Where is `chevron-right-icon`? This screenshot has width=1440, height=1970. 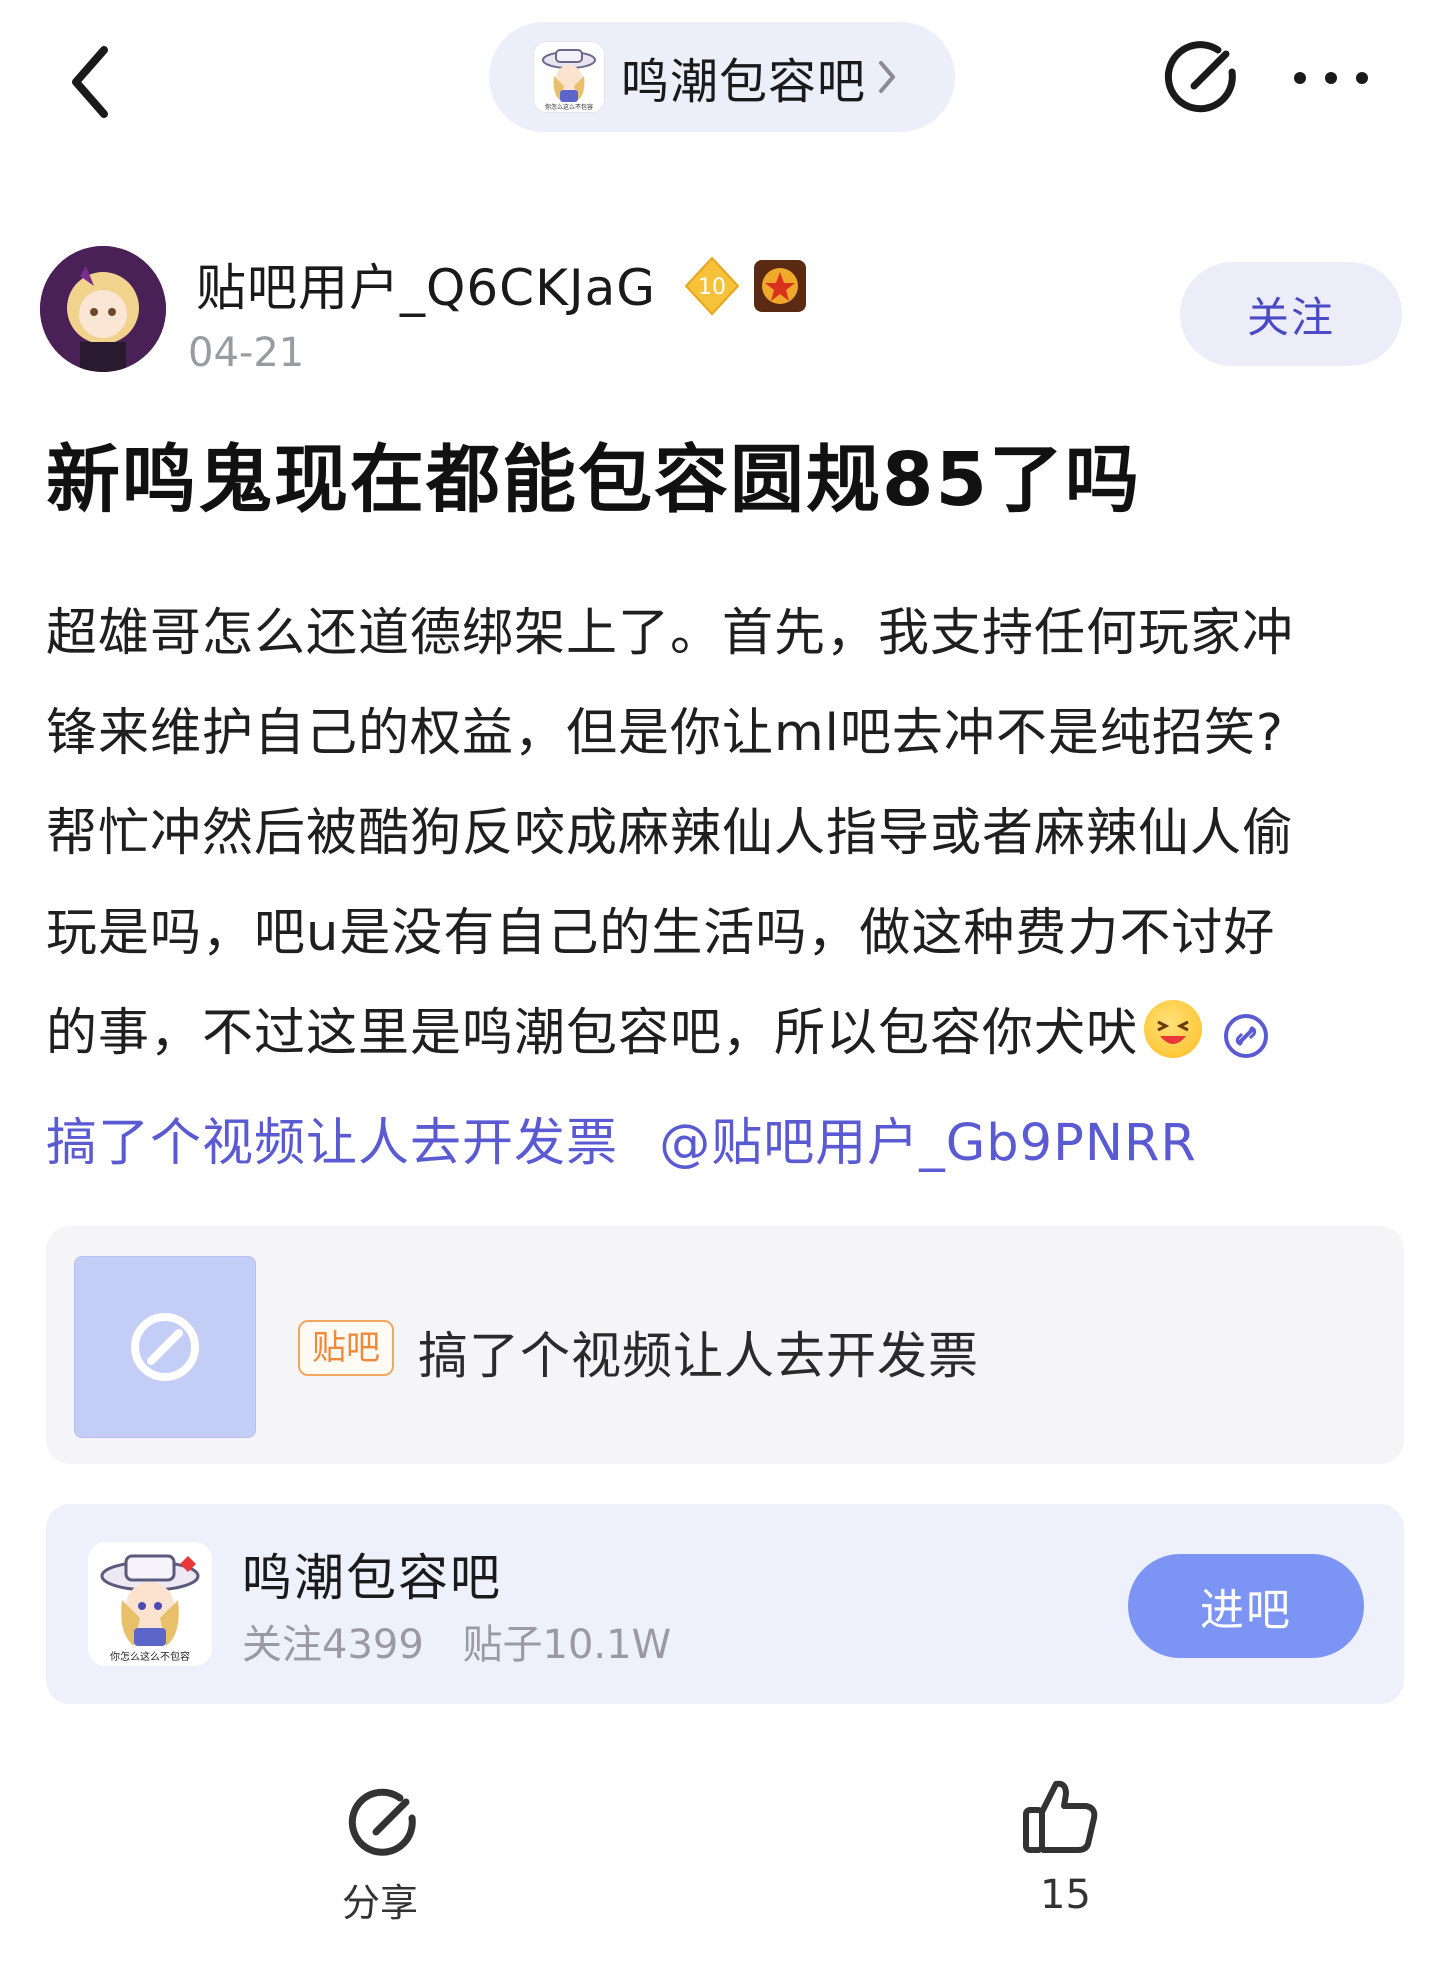 chevron-right-icon is located at coordinates (887, 77).